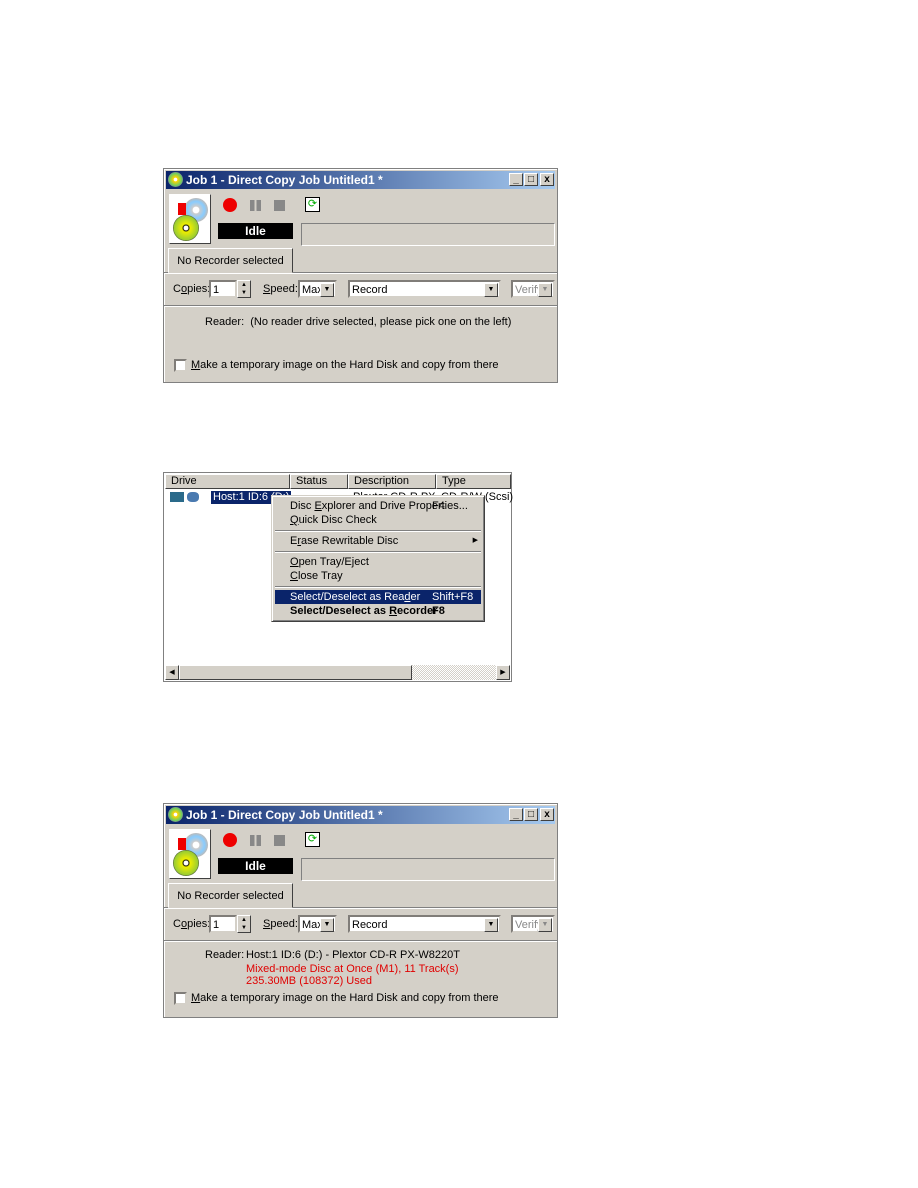  Describe the element at coordinates (378, 541) in the screenshot. I see `menu-item-erase-rewritable: Erase Rewritable Disc ▶` at that location.